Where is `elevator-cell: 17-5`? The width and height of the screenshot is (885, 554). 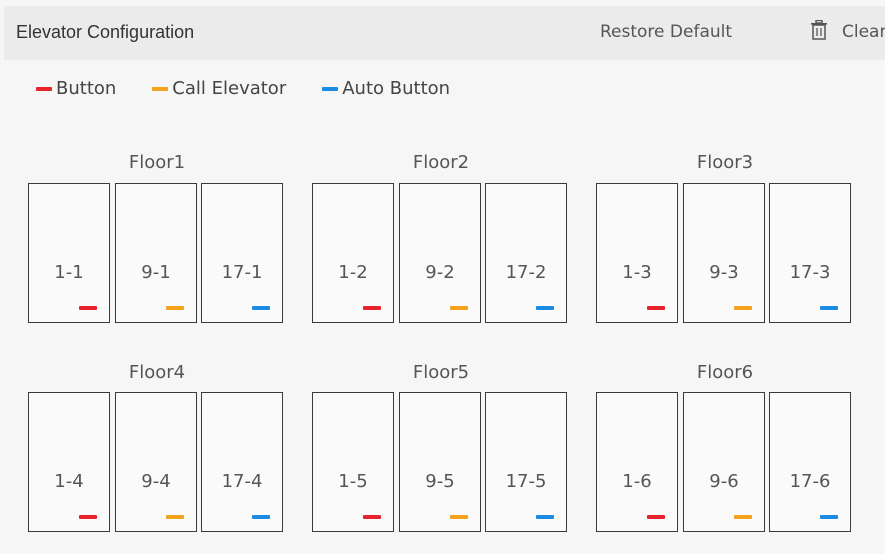 elevator-cell: 17-5 is located at coordinates (526, 462).